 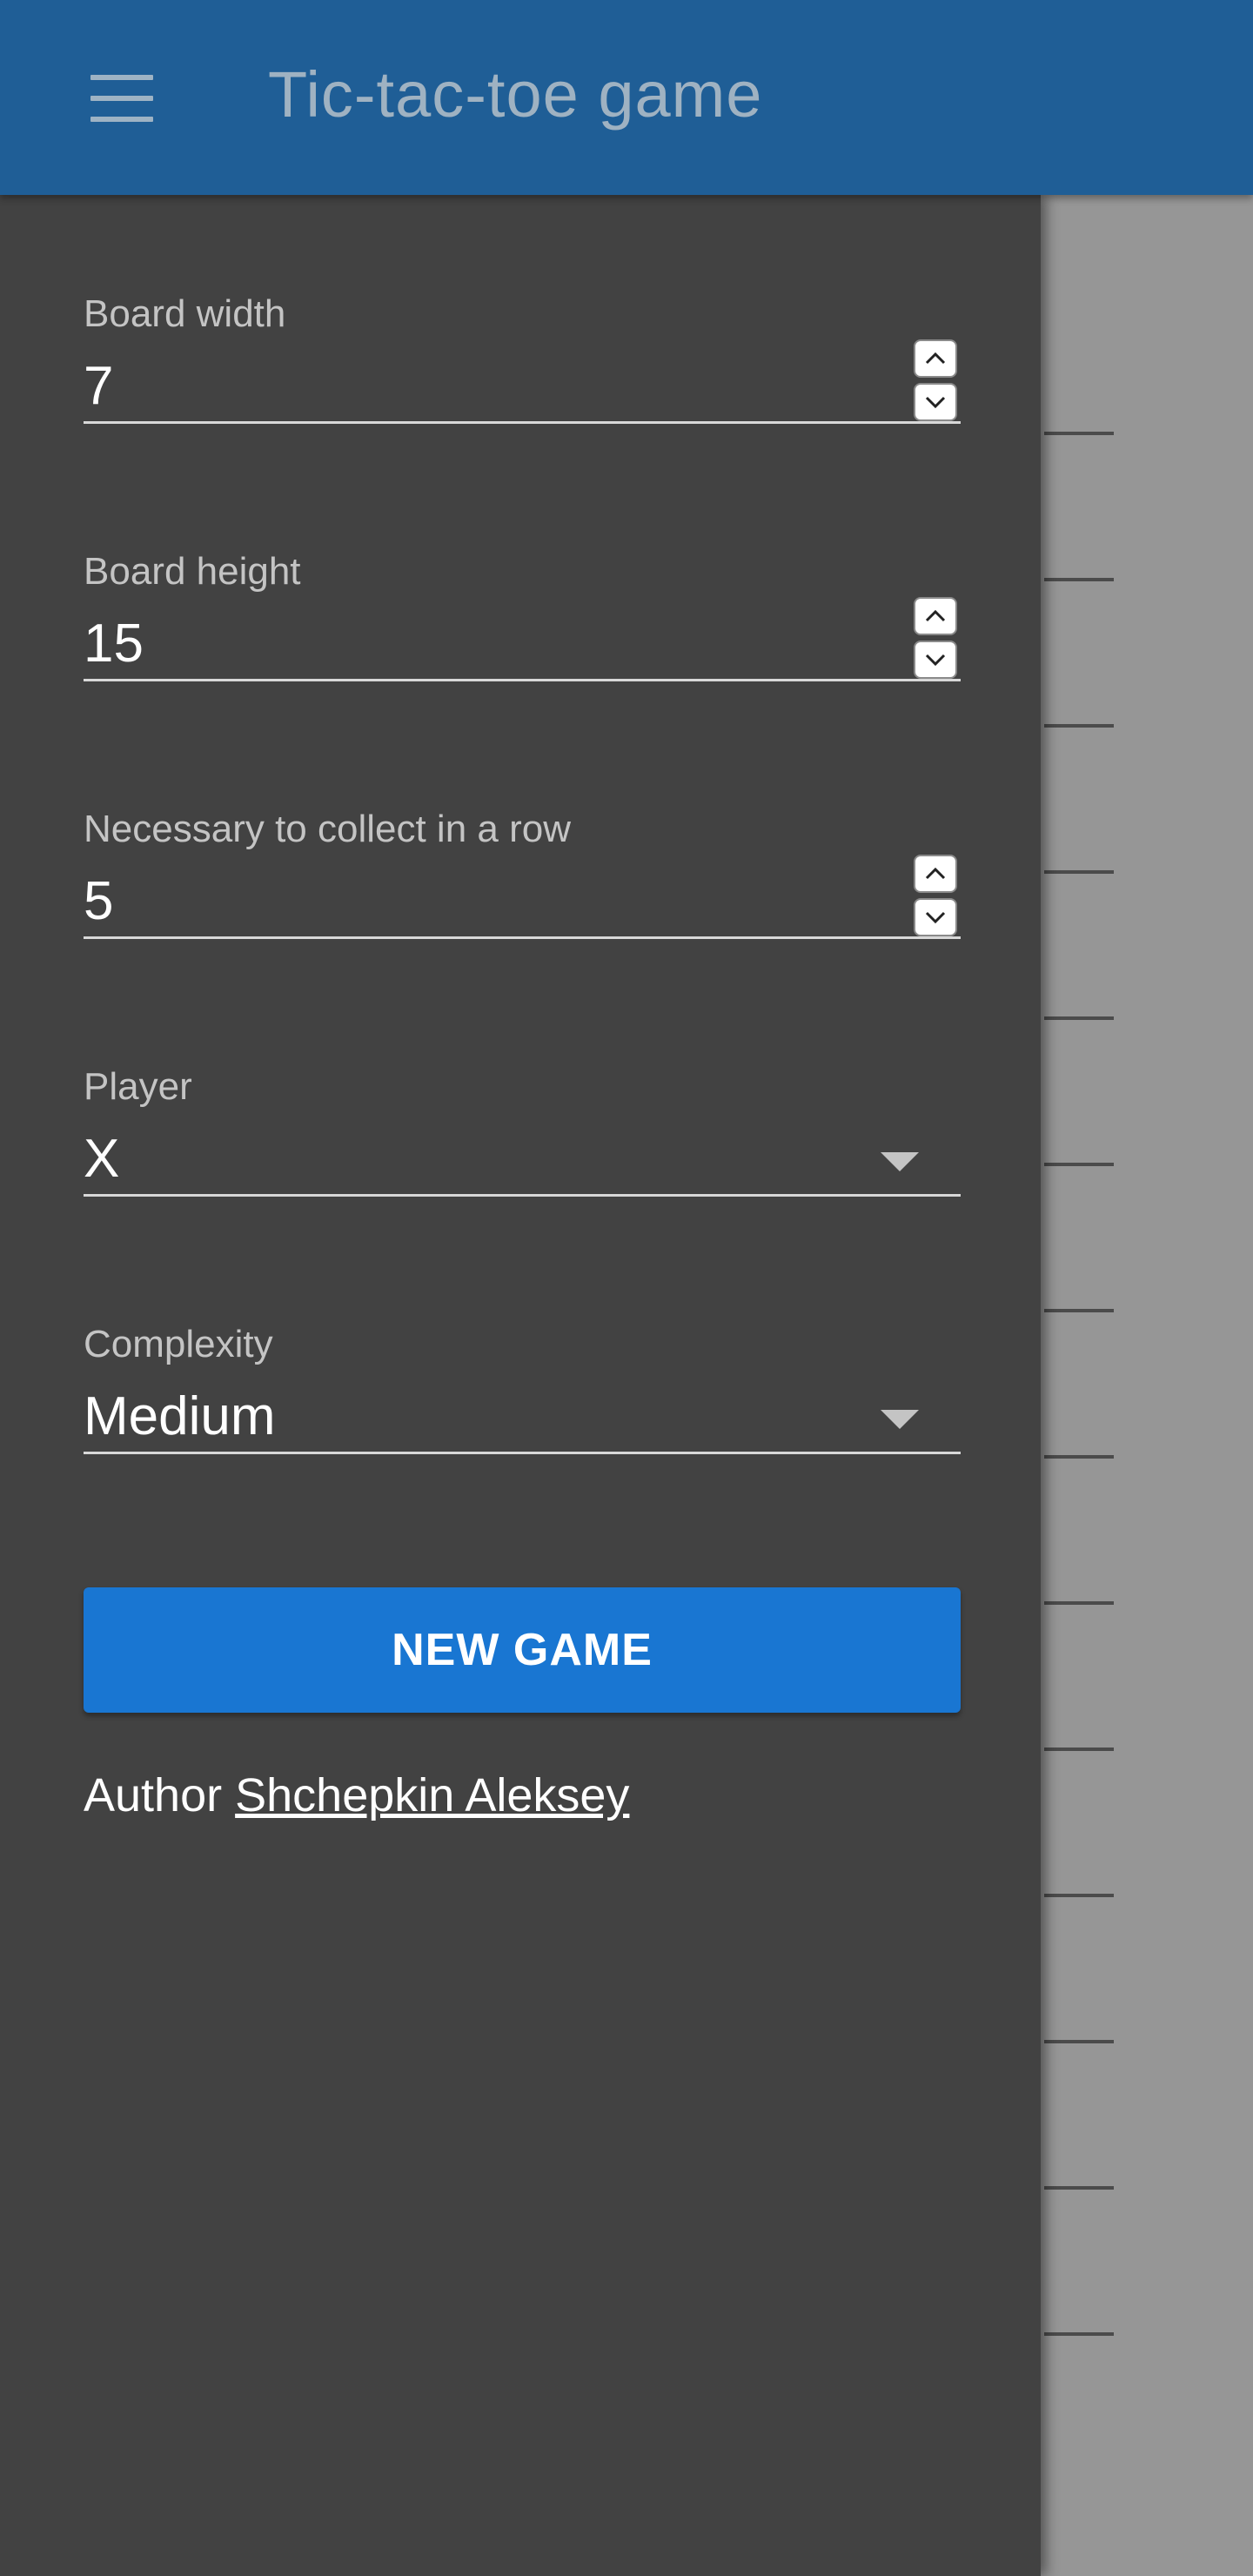 I want to click on player-field: Player X, so click(x=522, y=1131).